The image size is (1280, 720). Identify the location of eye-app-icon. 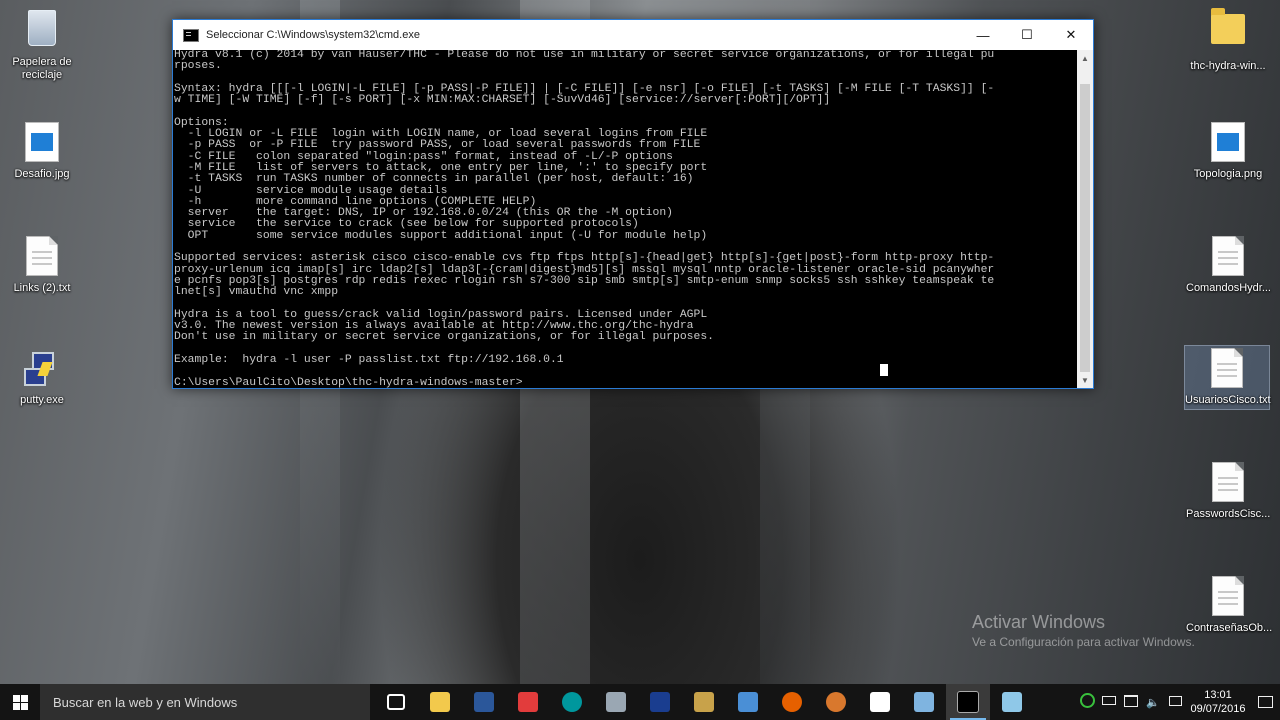
(924, 702).